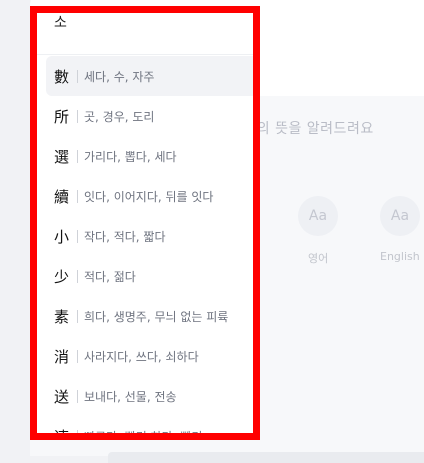 Image resolution: width=424 pixels, height=463 pixels. I want to click on list-item: 消 사라지다, 쓰다, 쇠하다, so click(151, 356).